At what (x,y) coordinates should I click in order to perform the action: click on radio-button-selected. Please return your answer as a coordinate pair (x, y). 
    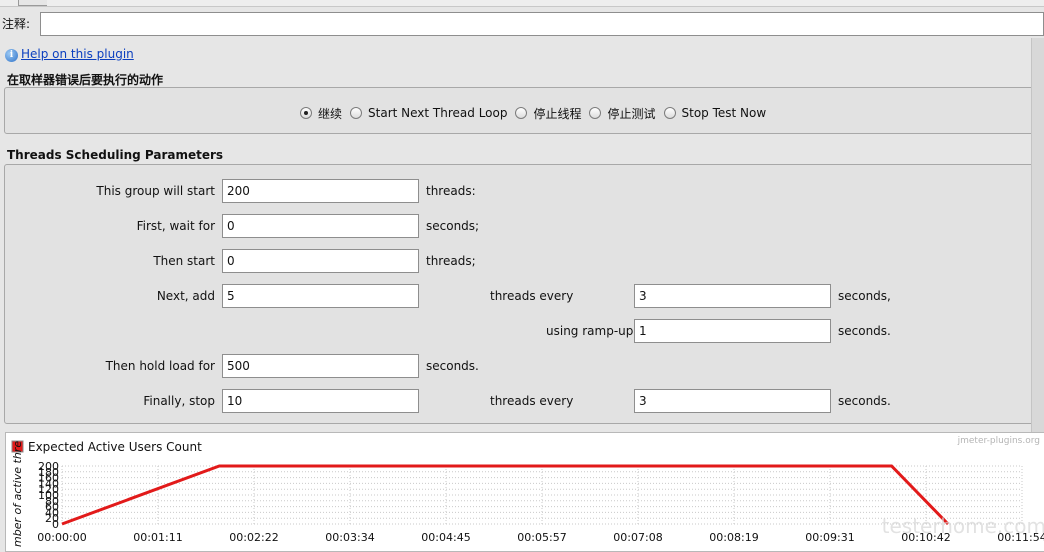
    Looking at the image, I should click on (306, 113).